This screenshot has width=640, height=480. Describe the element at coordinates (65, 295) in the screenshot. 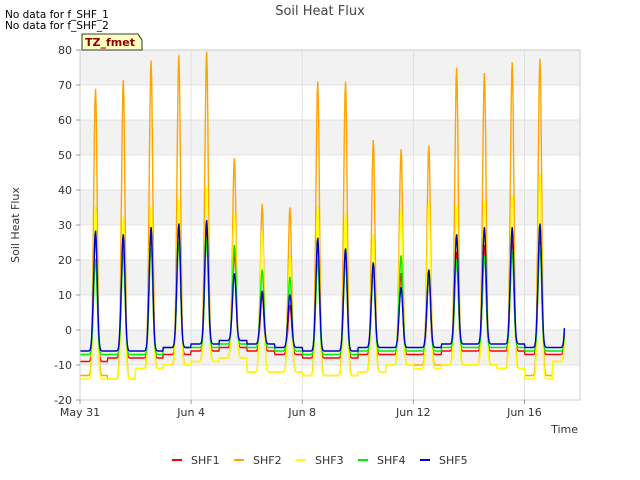

I see `y-tick-label: 10` at that location.